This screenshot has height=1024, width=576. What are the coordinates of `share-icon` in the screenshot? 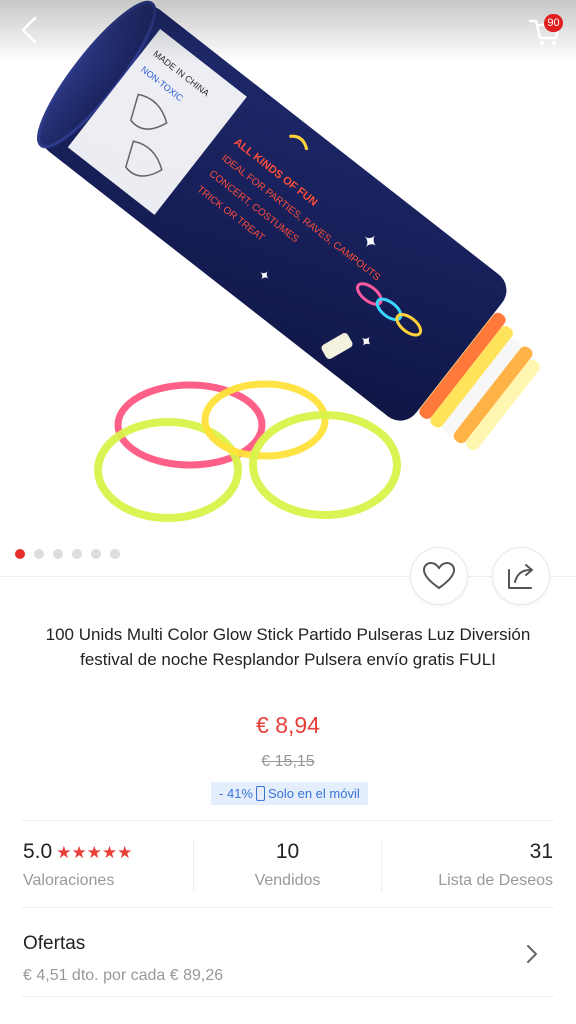 It's located at (520, 576).